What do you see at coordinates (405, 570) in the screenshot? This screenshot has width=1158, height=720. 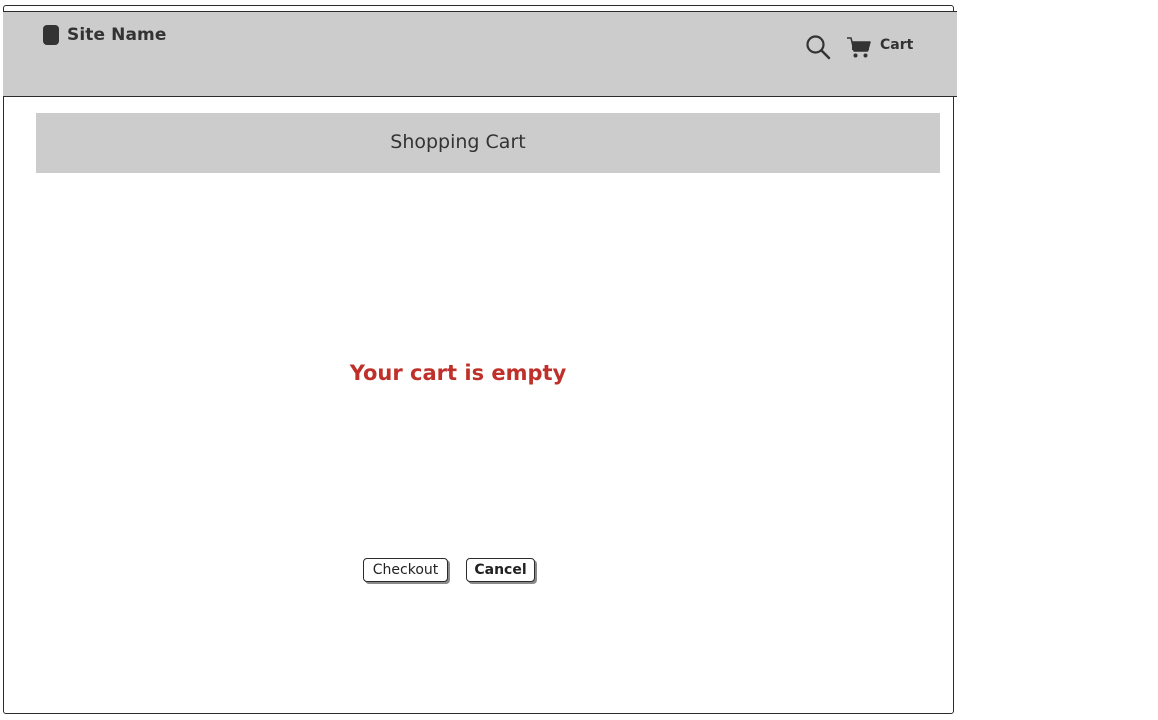 I see `checkout-button: Checkout` at bounding box center [405, 570].